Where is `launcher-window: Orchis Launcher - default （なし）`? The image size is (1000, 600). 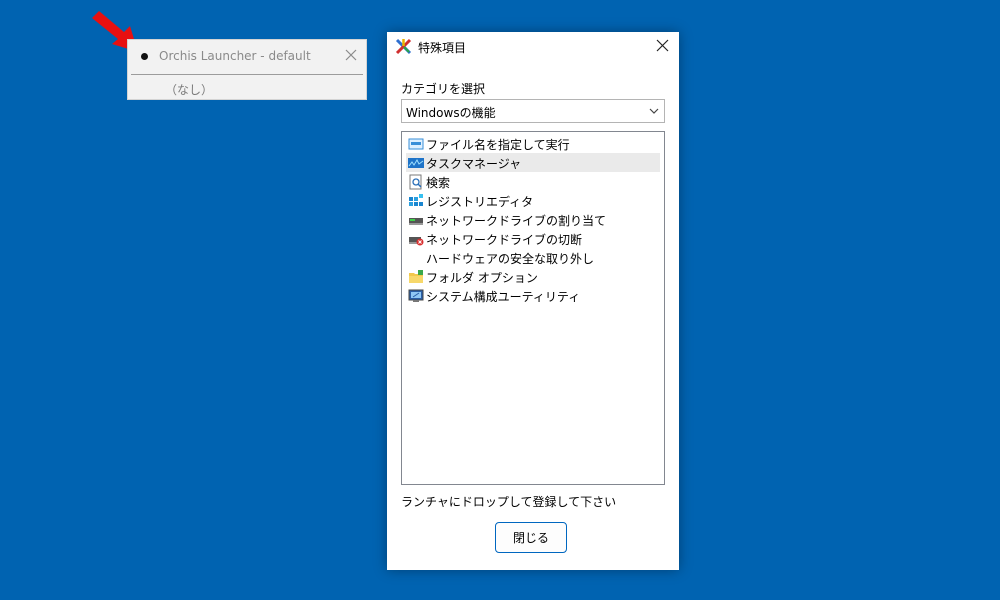
launcher-window: Orchis Launcher - default （なし） is located at coordinates (247, 69).